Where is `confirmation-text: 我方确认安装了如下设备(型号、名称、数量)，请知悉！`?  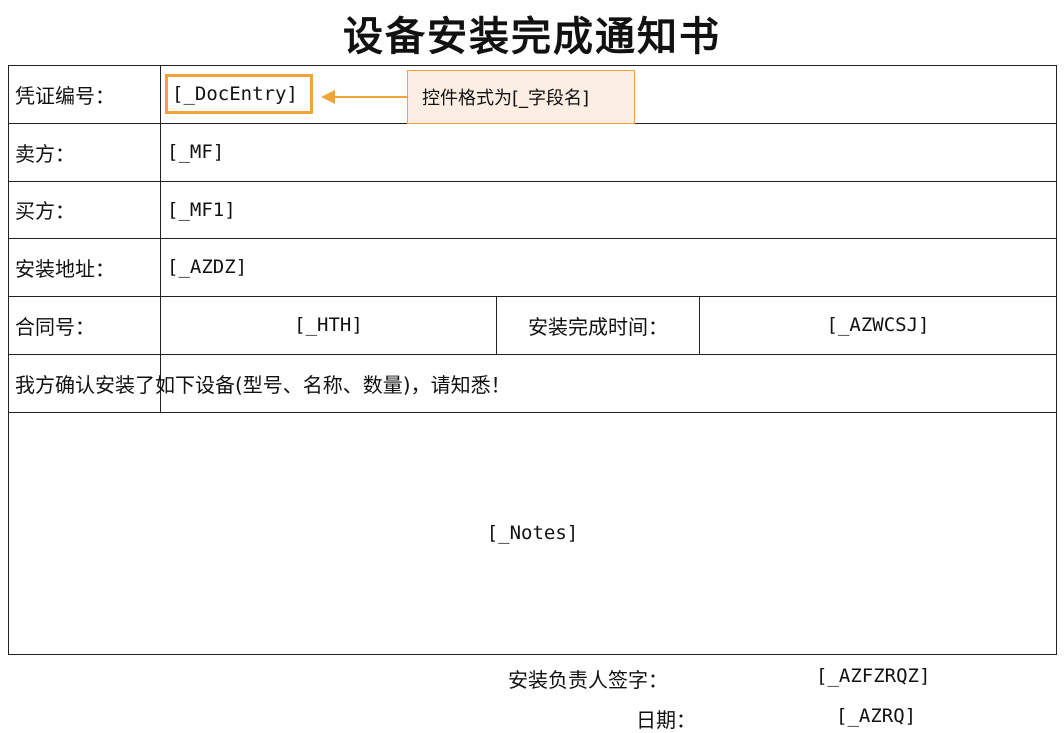 confirmation-text: 我方确认安装了如下设备(型号、名称、数量)，请知悉！ is located at coordinates (263, 384).